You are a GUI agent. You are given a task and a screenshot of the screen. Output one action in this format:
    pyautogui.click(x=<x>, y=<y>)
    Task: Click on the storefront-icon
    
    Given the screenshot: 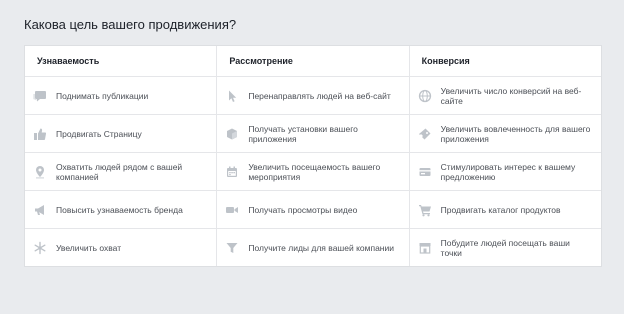 What is the action you would take?
    pyautogui.click(x=425, y=248)
    